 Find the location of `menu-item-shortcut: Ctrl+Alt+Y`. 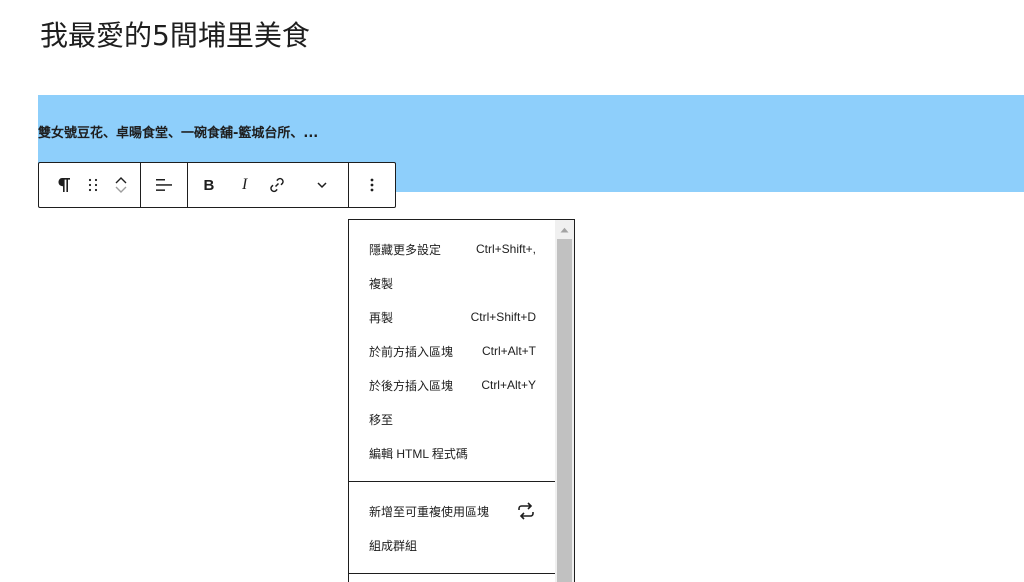

menu-item-shortcut: Ctrl+Alt+Y is located at coordinates (508, 385).